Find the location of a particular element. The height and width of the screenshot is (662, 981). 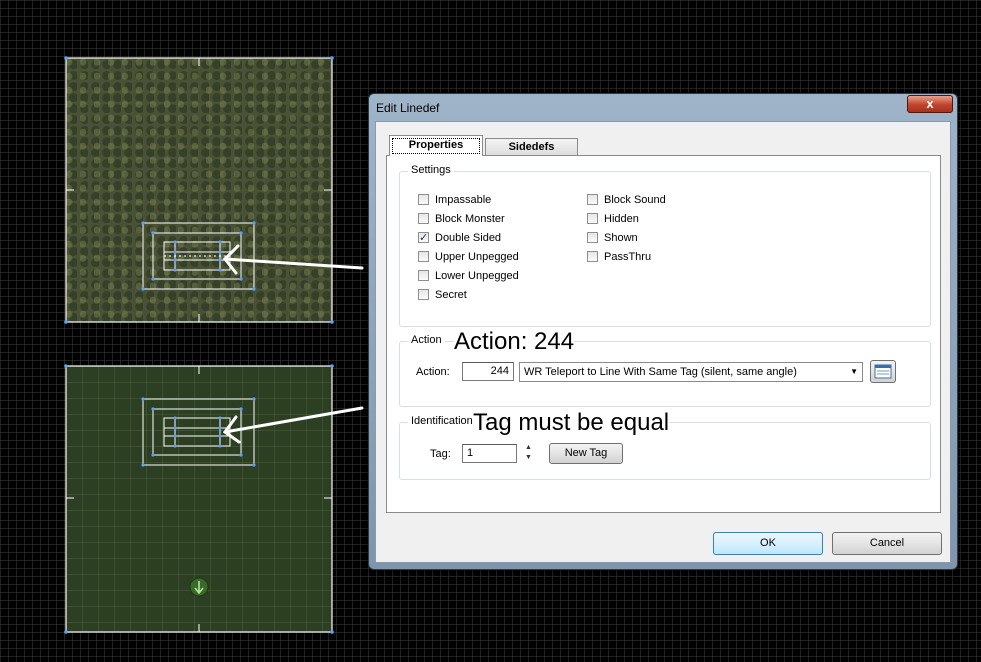

browse-list-icon is located at coordinates (883, 371).